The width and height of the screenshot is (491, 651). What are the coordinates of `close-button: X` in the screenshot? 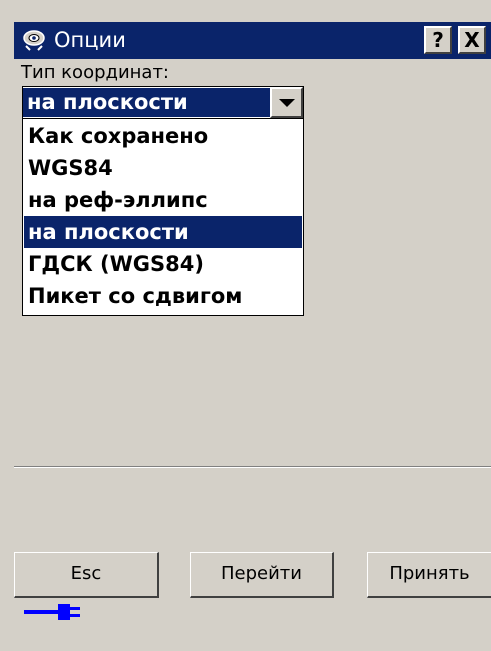 It's located at (472, 40).